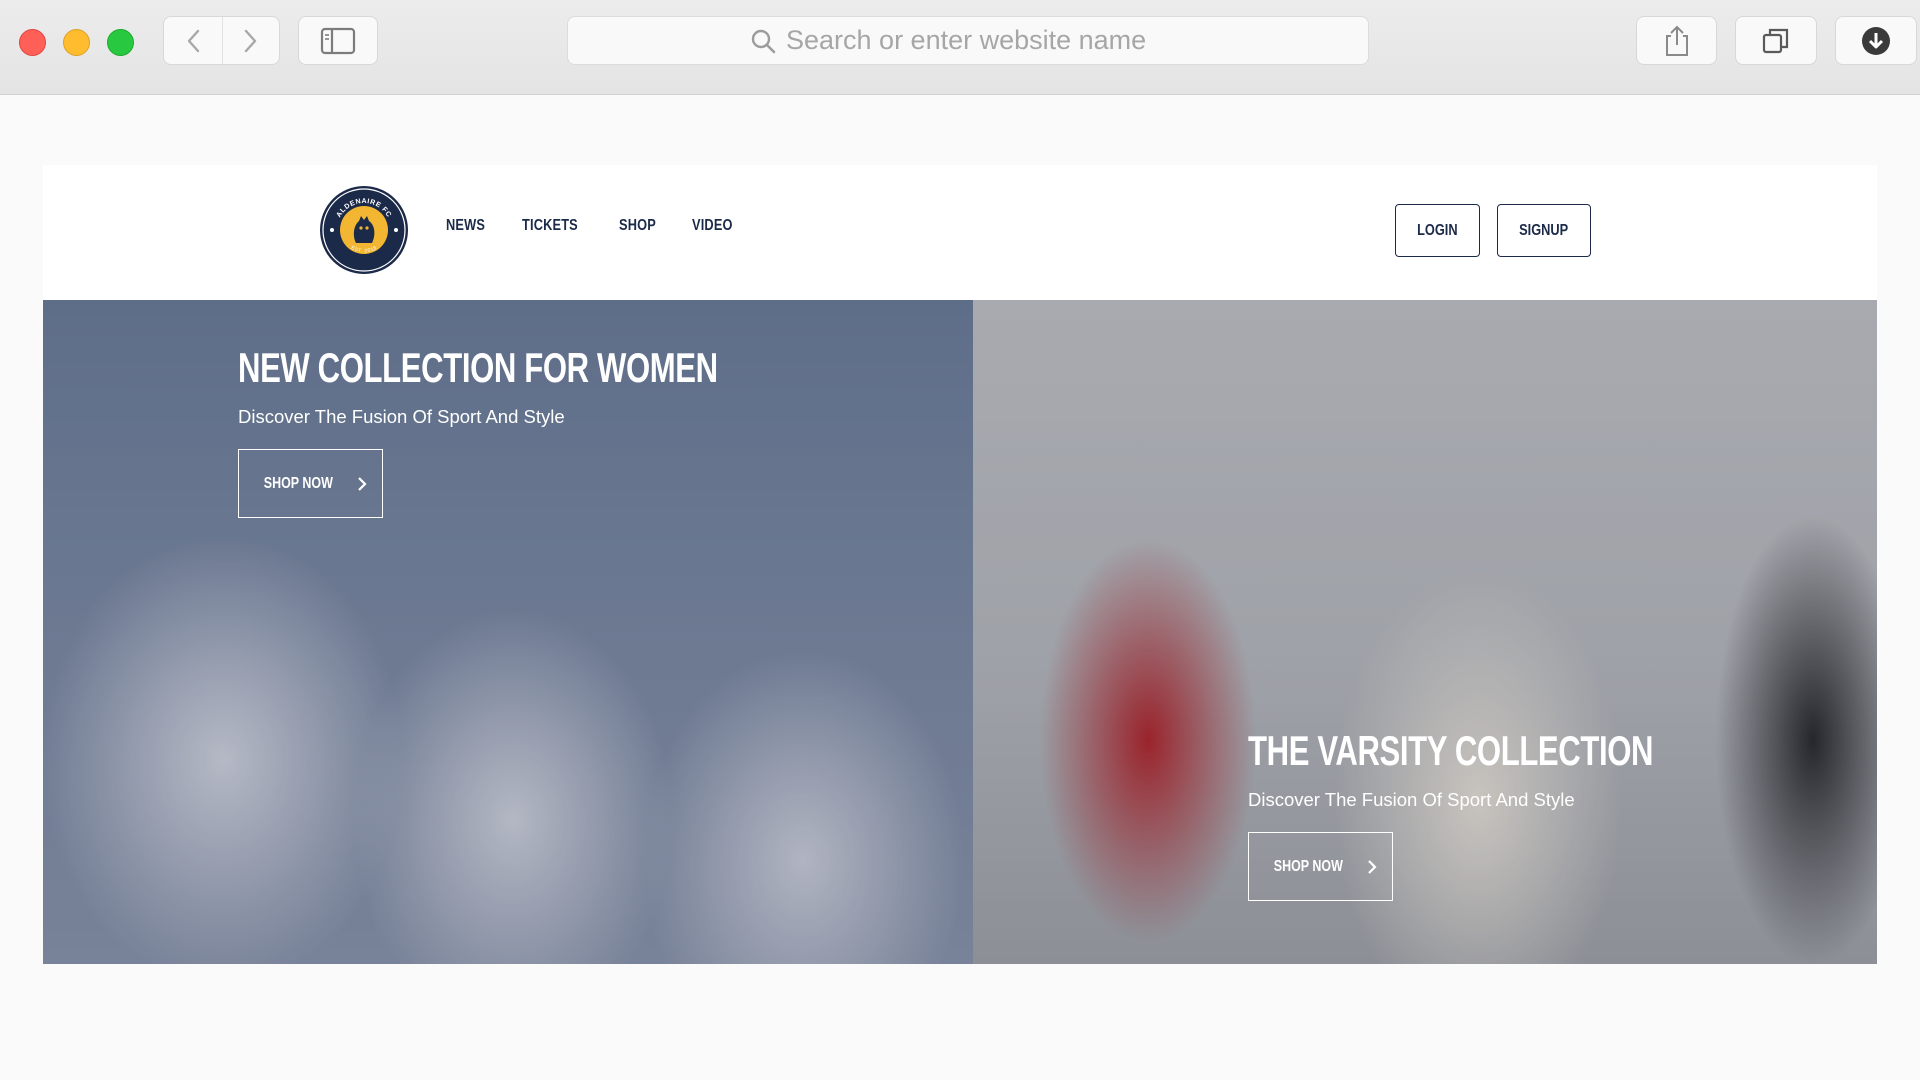 This screenshot has height=1080, width=1920. What do you see at coordinates (986, 40) in the screenshot?
I see `address-input` at bounding box center [986, 40].